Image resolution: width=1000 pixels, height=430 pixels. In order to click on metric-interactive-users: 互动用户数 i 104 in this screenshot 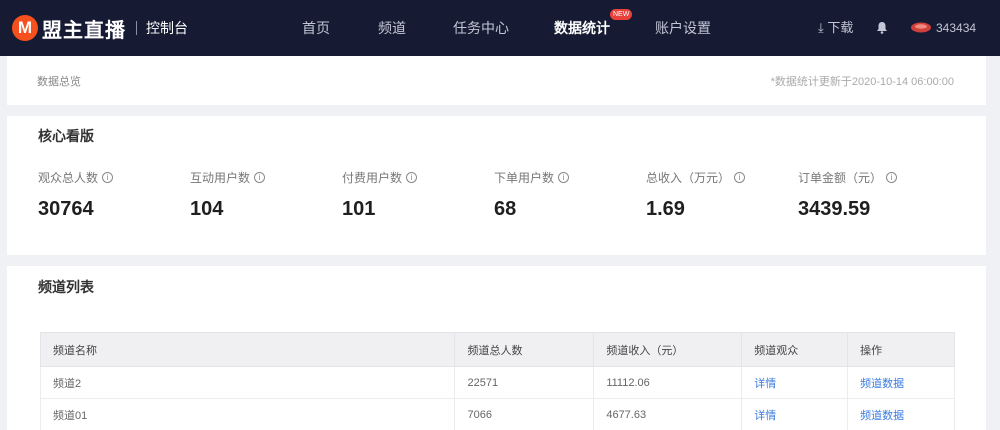, I will do `click(228, 195)`.